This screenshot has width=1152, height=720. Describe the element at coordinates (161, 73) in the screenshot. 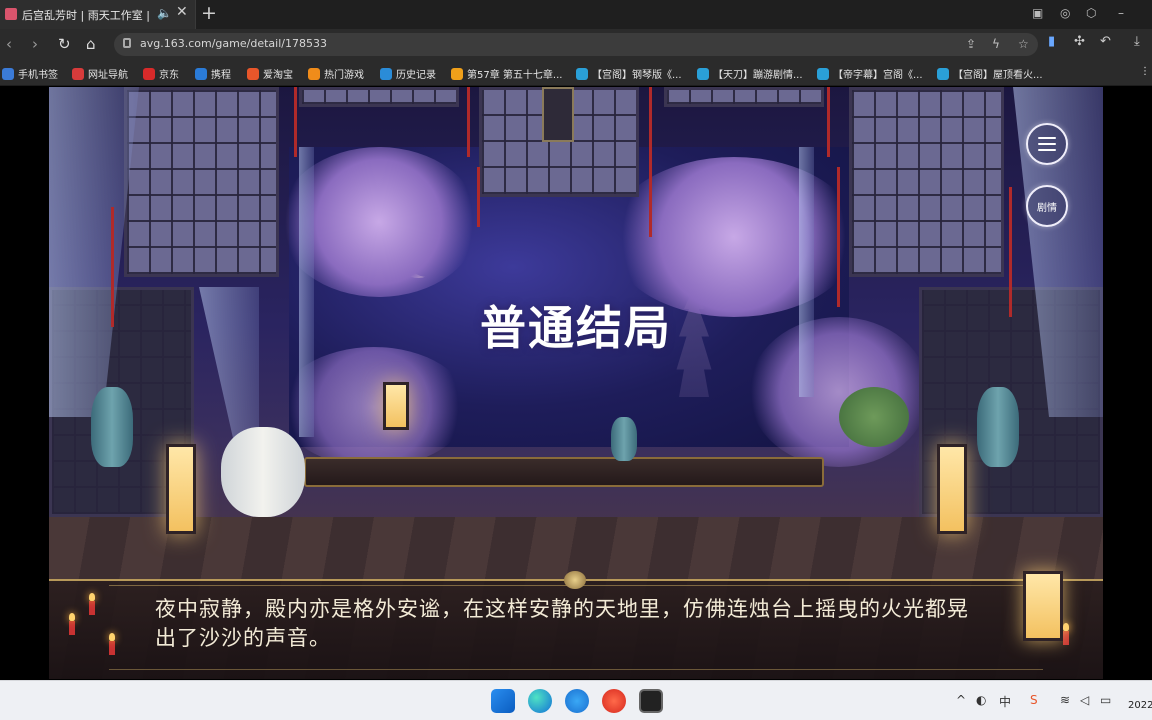

I see `bookmark-item: 京东` at that location.